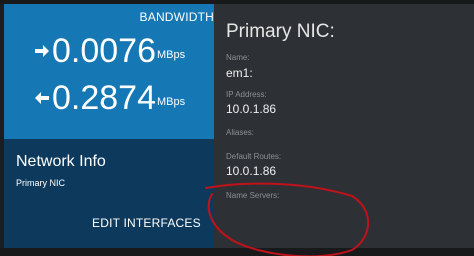 Image resolution: width=474 pixels, height=256 pixels. Describe the element at coordinates (104, 98) in the screenshot. I see `download-value: 0.2874` at that location.